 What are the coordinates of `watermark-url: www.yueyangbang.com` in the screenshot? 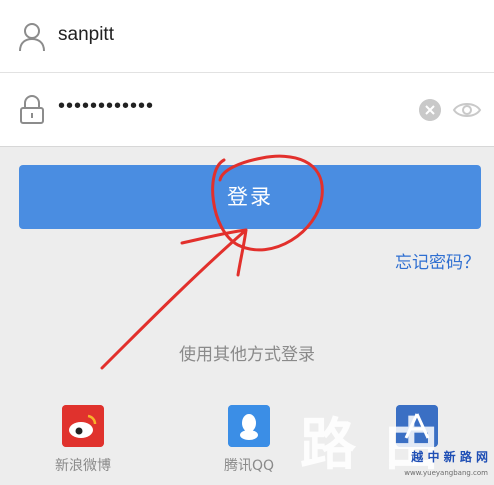 It's located at (446, 473).